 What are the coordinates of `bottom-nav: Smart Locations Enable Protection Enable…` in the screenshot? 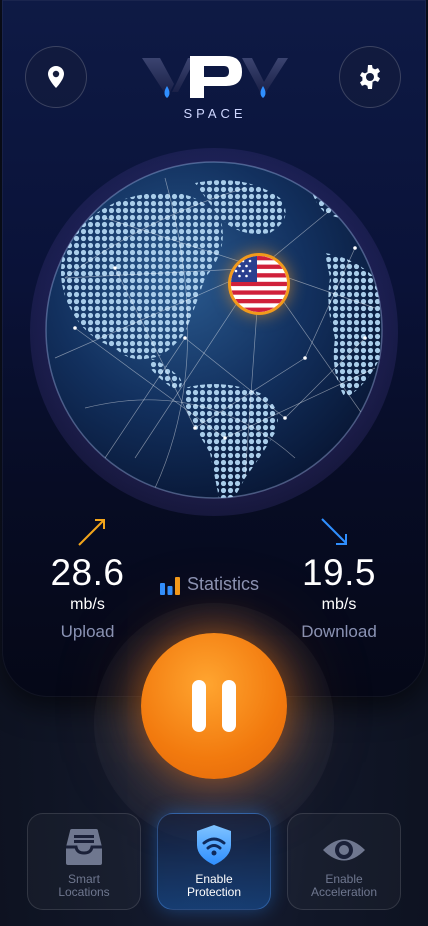 It's located at (214, 861).